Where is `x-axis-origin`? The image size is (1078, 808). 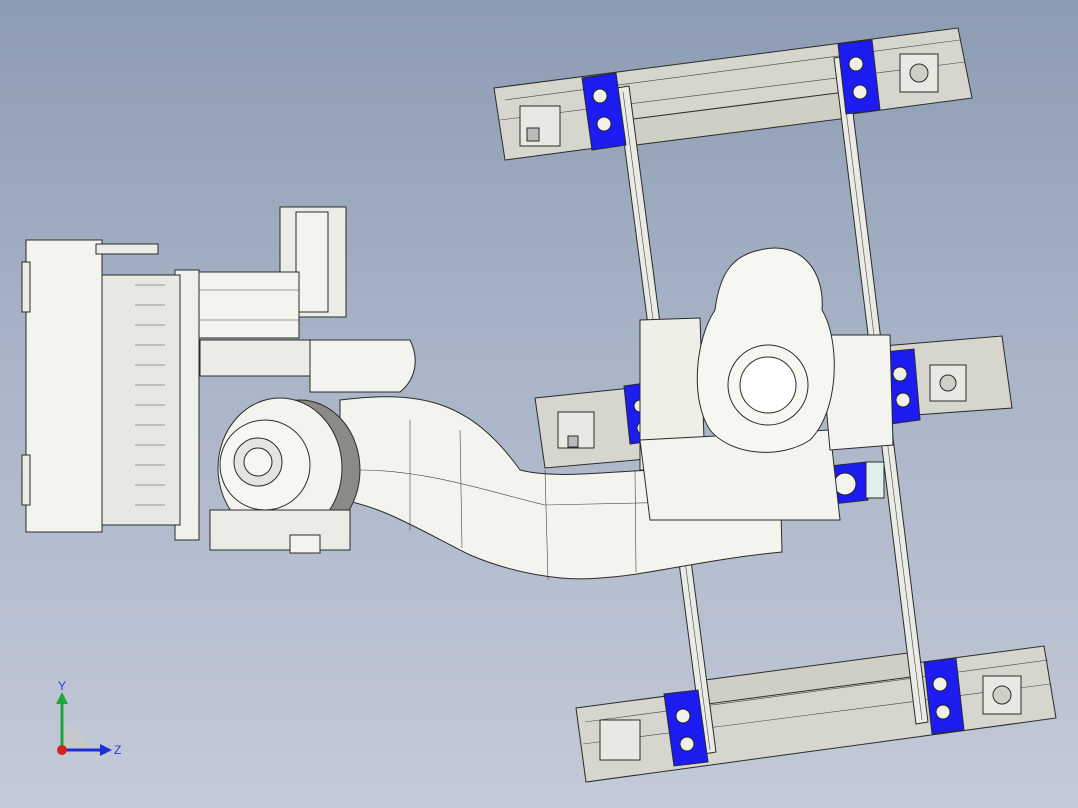 x-axis-origin is located at coordinates (62, 750).